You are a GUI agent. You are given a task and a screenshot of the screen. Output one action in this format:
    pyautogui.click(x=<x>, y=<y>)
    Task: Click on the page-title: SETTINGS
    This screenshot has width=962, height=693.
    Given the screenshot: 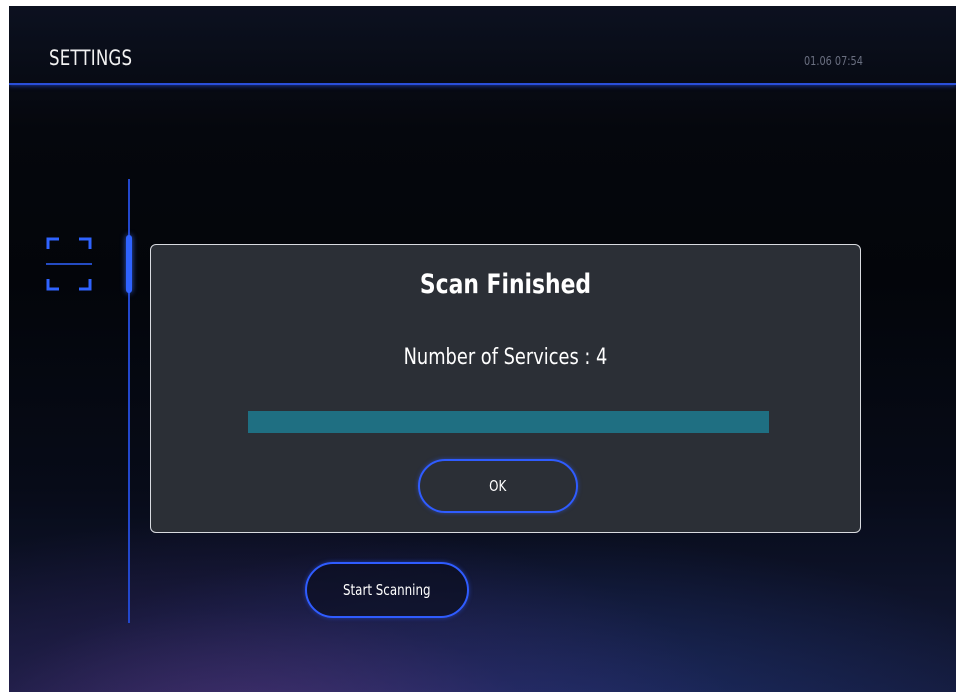 What is the action you would take?
    pyautogui.click(x=91, y=58)
    